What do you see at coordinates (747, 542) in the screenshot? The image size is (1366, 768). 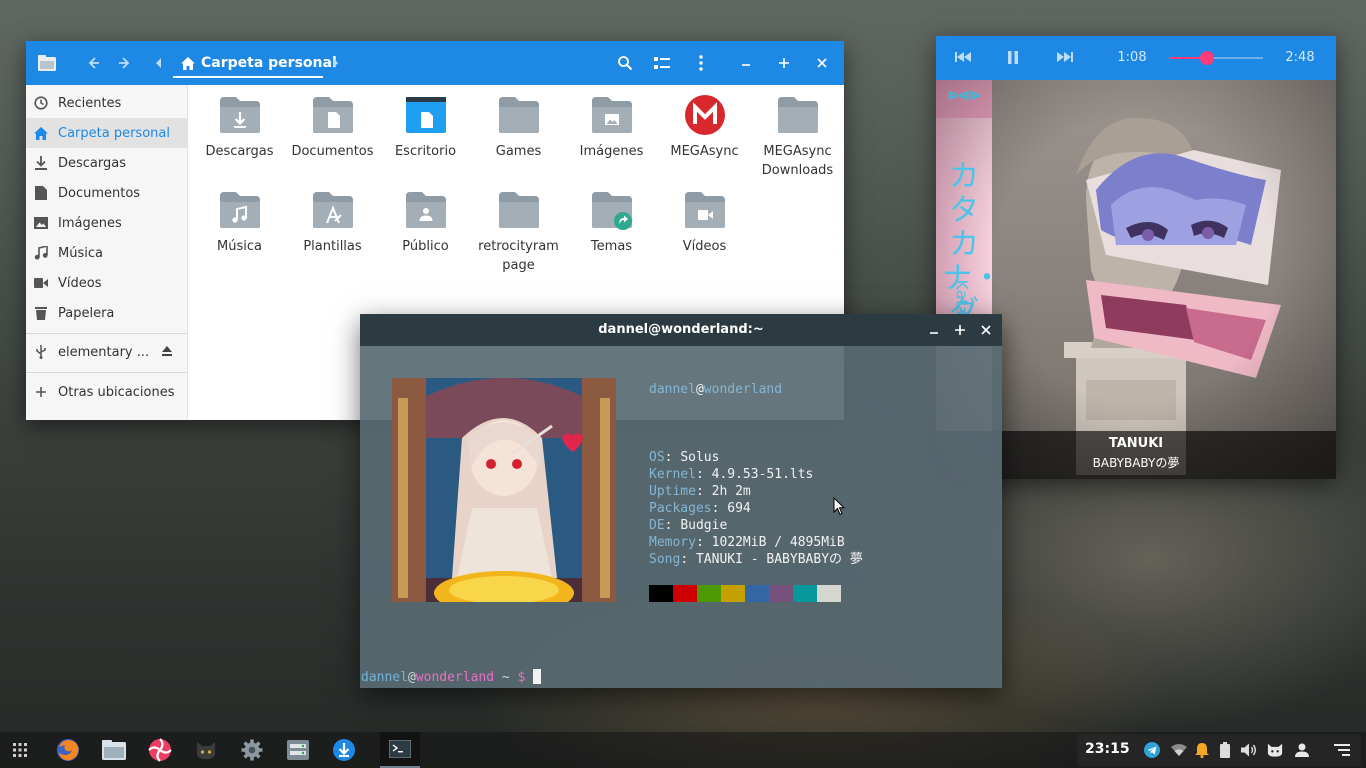 I see `info-line-memory: Memory: 1022MiB / 4895MiB` at bounding box center [747, 542].